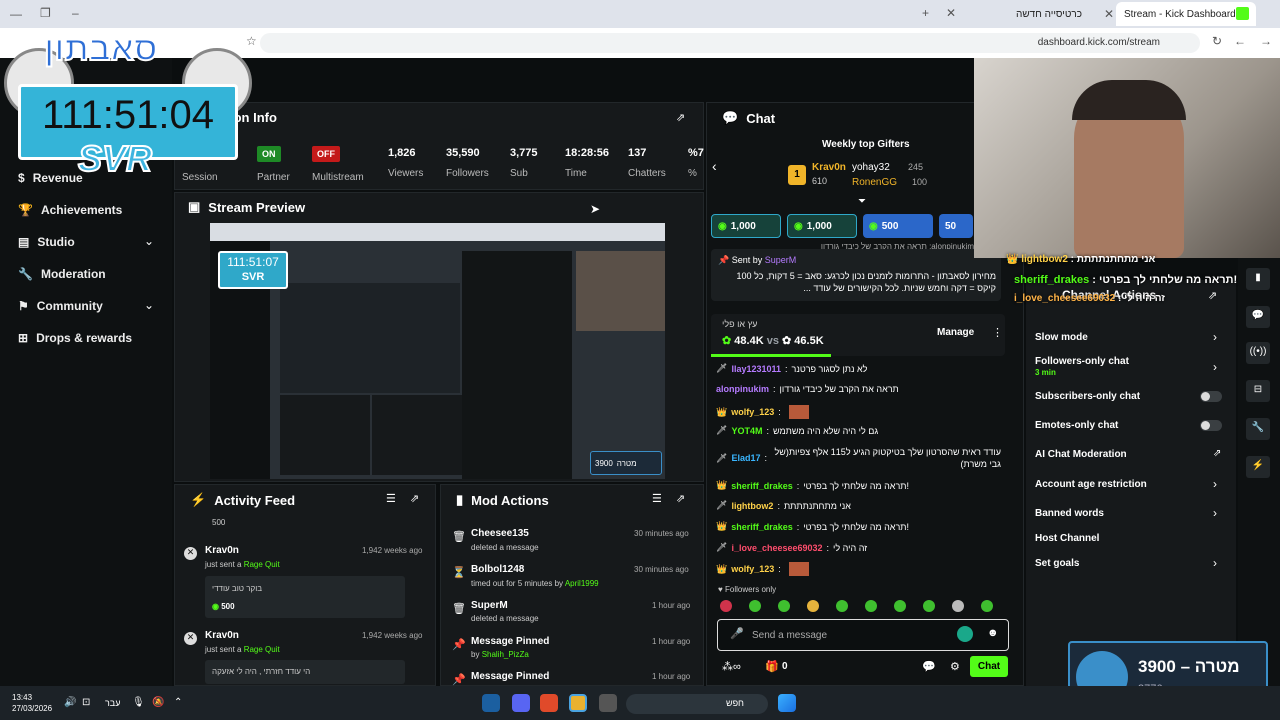  What do you see at coordinates (60, 306) in the screenshot?
I see `sidebar-item-community: ⚑ Community` at bounding box center [60, 306].